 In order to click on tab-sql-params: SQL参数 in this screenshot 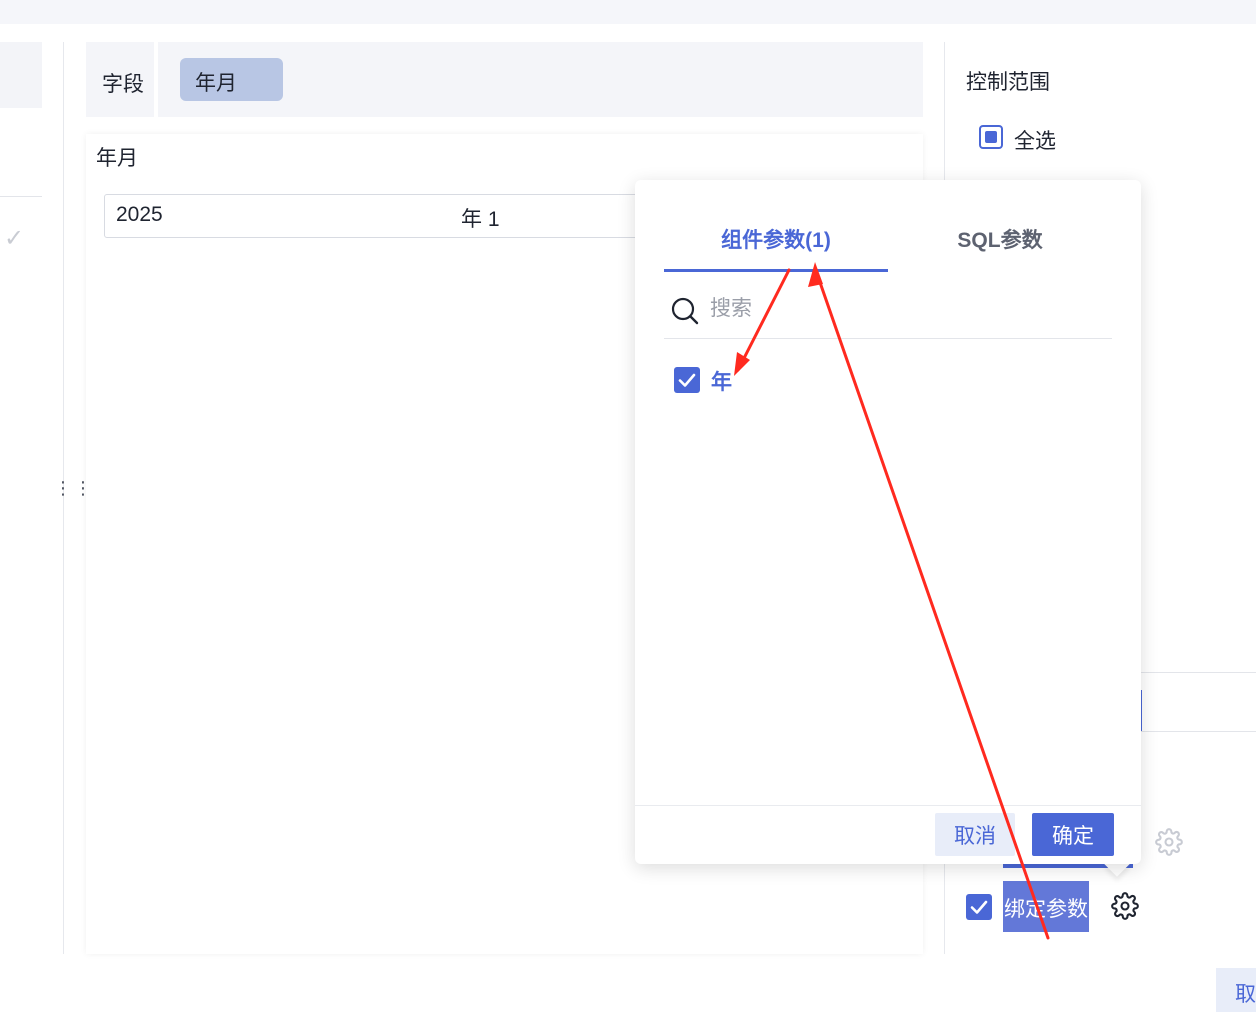, I will do `click(1000, 240)`.